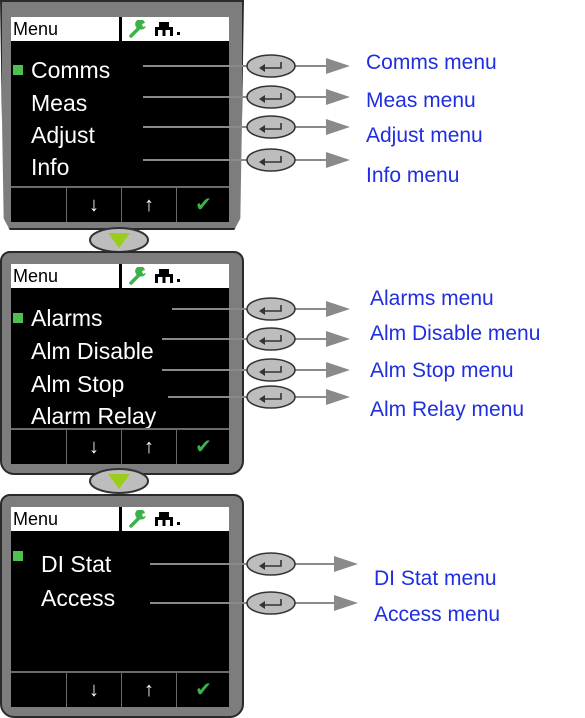 The image size is (585, 718). Describe the element at coordinates (437, 614) in the screenshot. I see `target-label-access: Access menu` at that location.